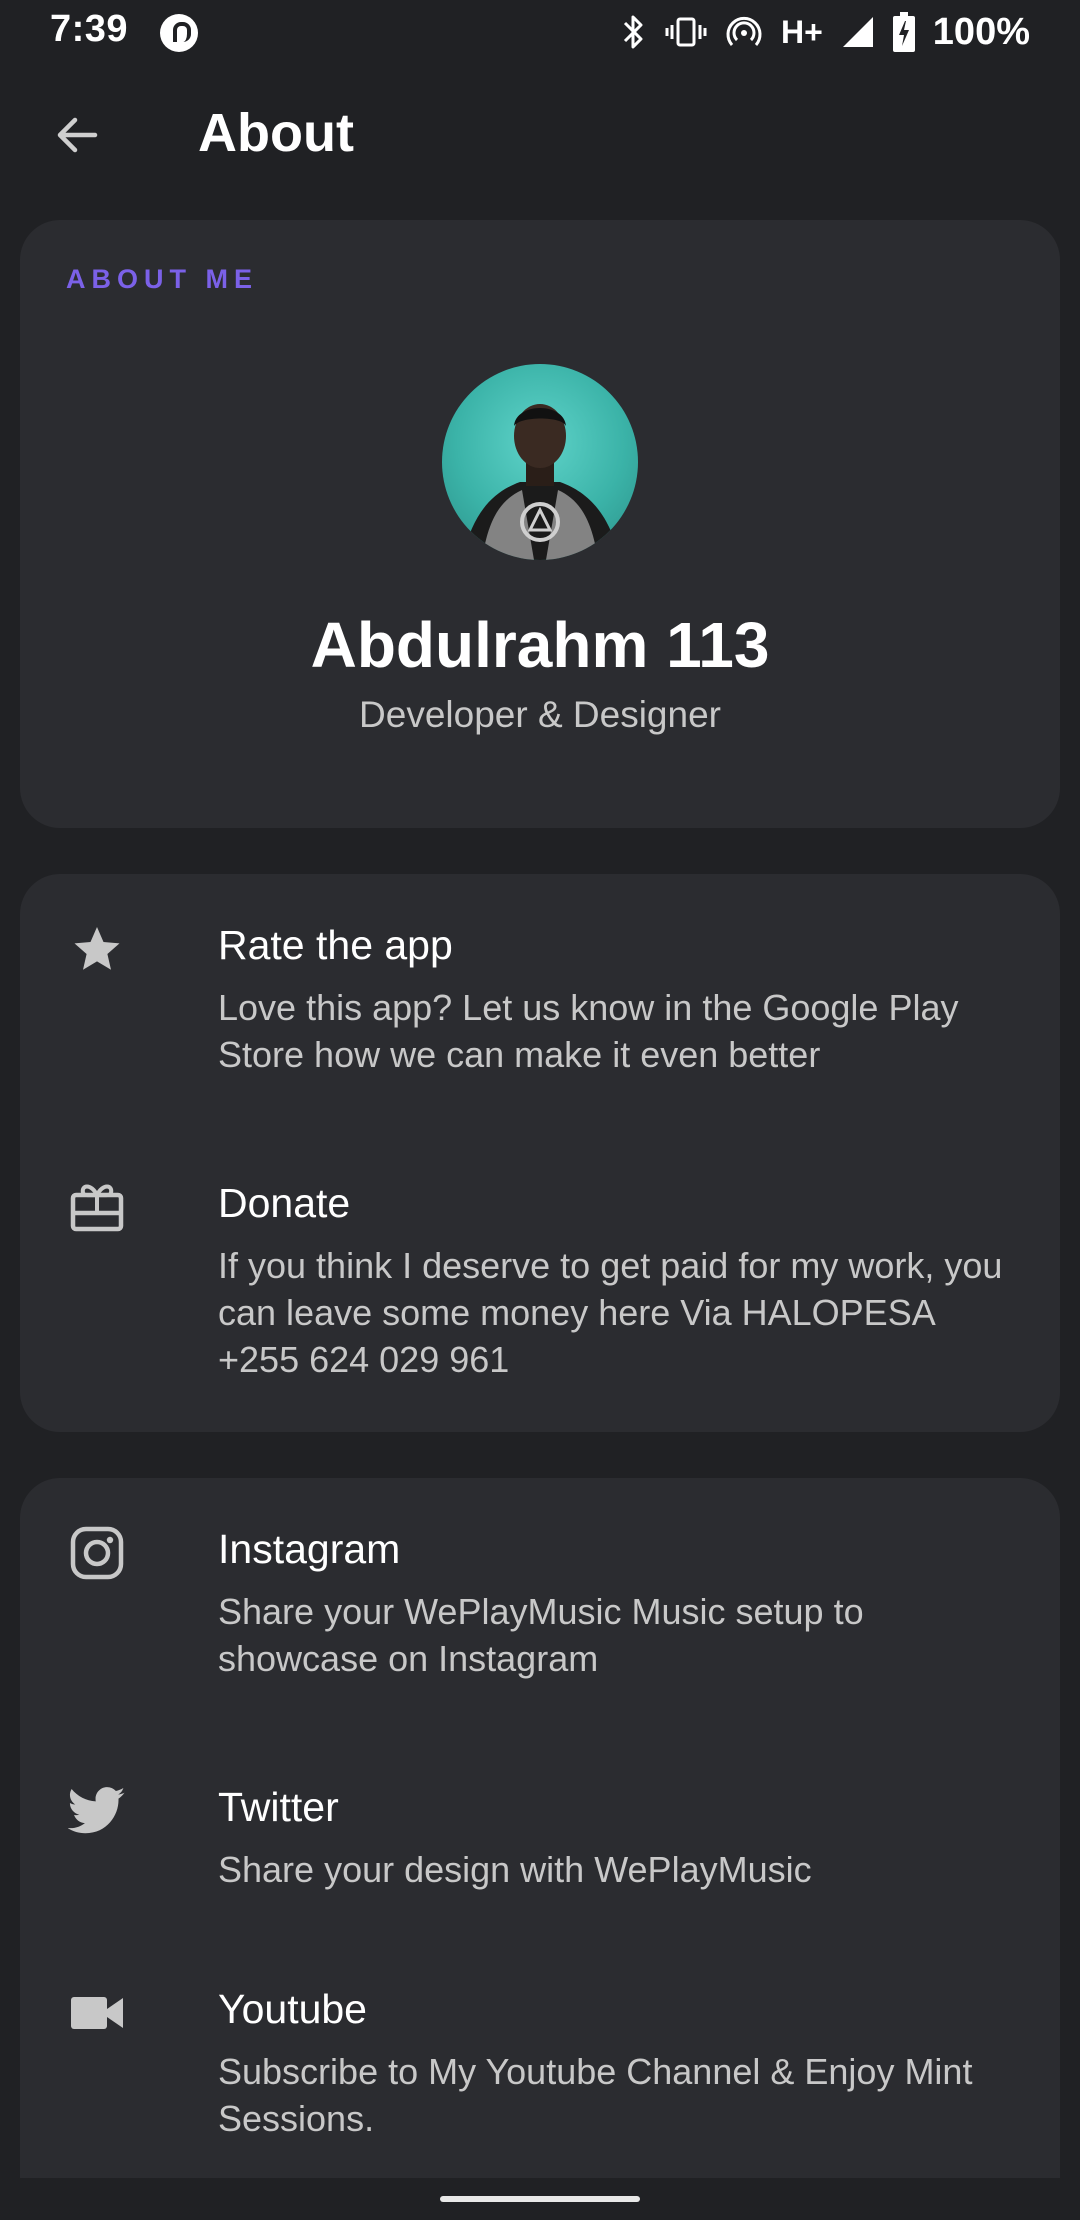  Describe the element at coordinates (540, 134) in the screenshot. I see `app-bar: About` at that location.